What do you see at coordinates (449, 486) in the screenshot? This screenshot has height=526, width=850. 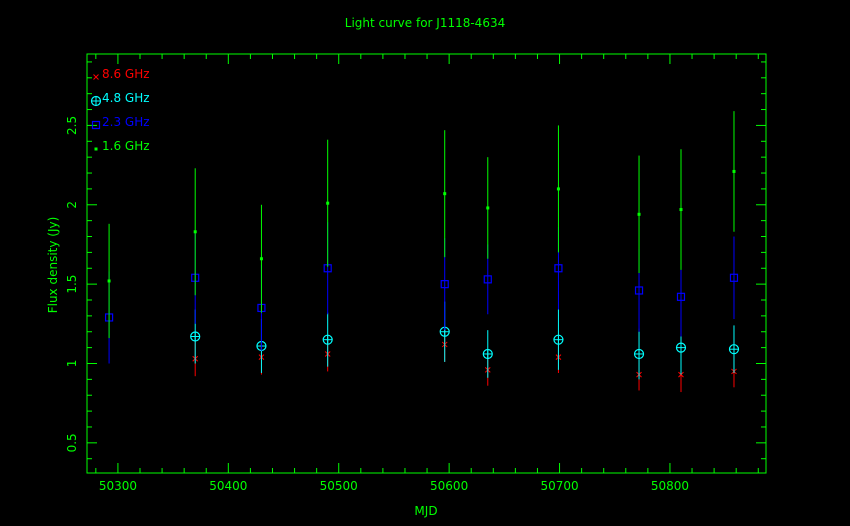 I see `x-tick-label: 50600` at bounding box center [449, 486].